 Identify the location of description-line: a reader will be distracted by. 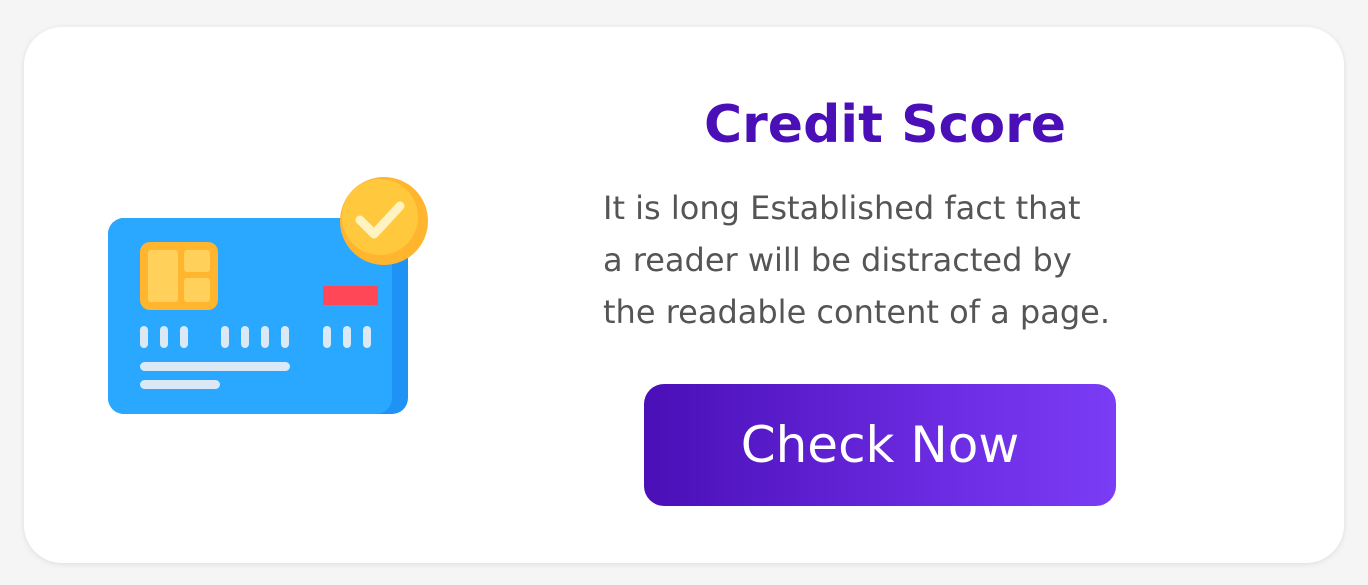
(837, 260).